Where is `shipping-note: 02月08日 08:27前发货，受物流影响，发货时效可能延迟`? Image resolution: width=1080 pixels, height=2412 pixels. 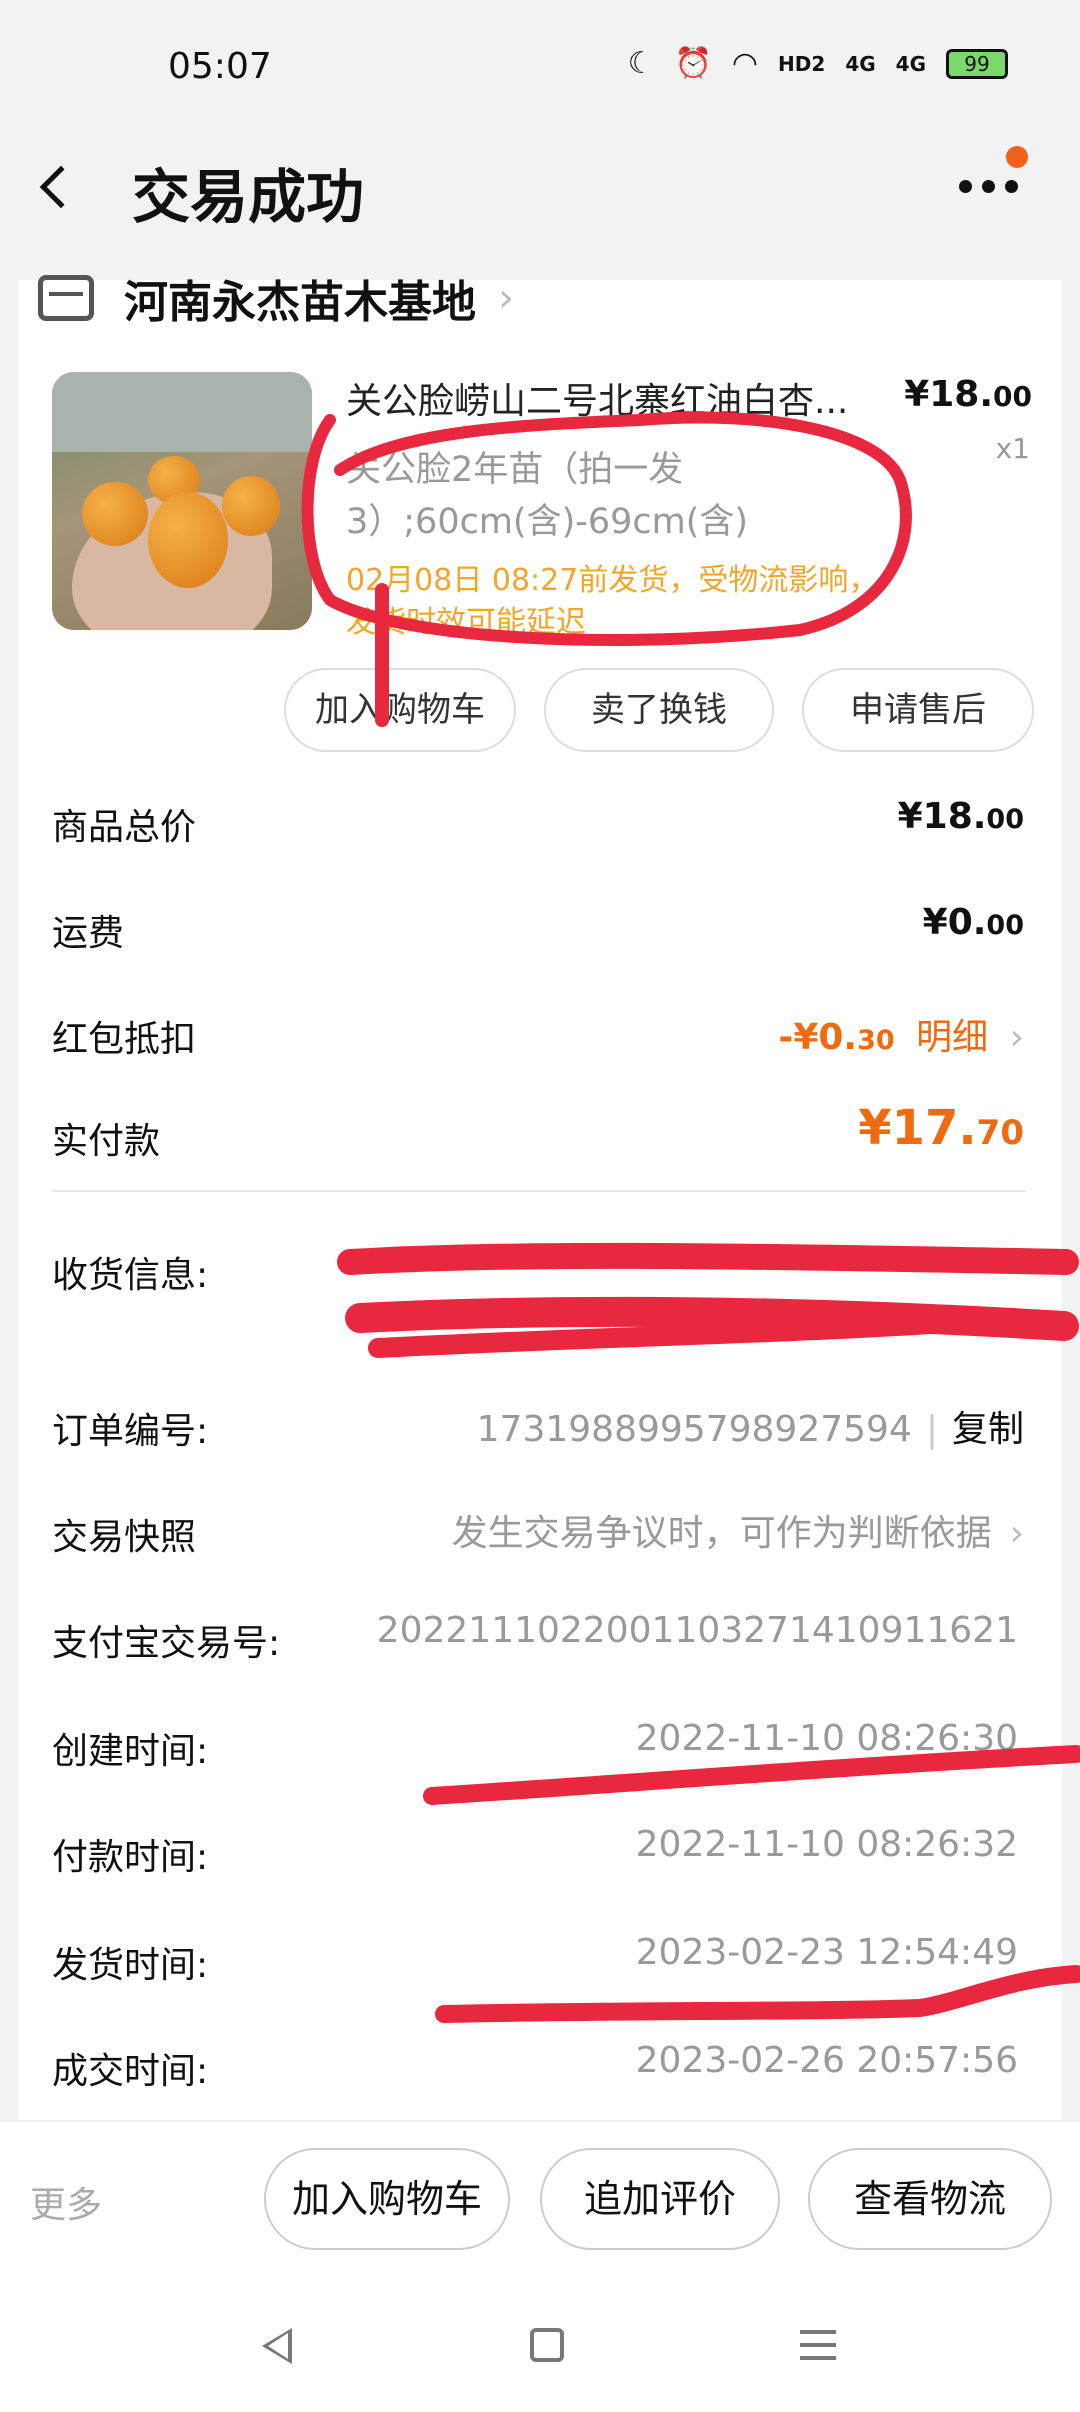
shipping-note: 02月08日 08:27前发货，受物流影响，发货时效可能延迟 is located at coordinates (612, 601).